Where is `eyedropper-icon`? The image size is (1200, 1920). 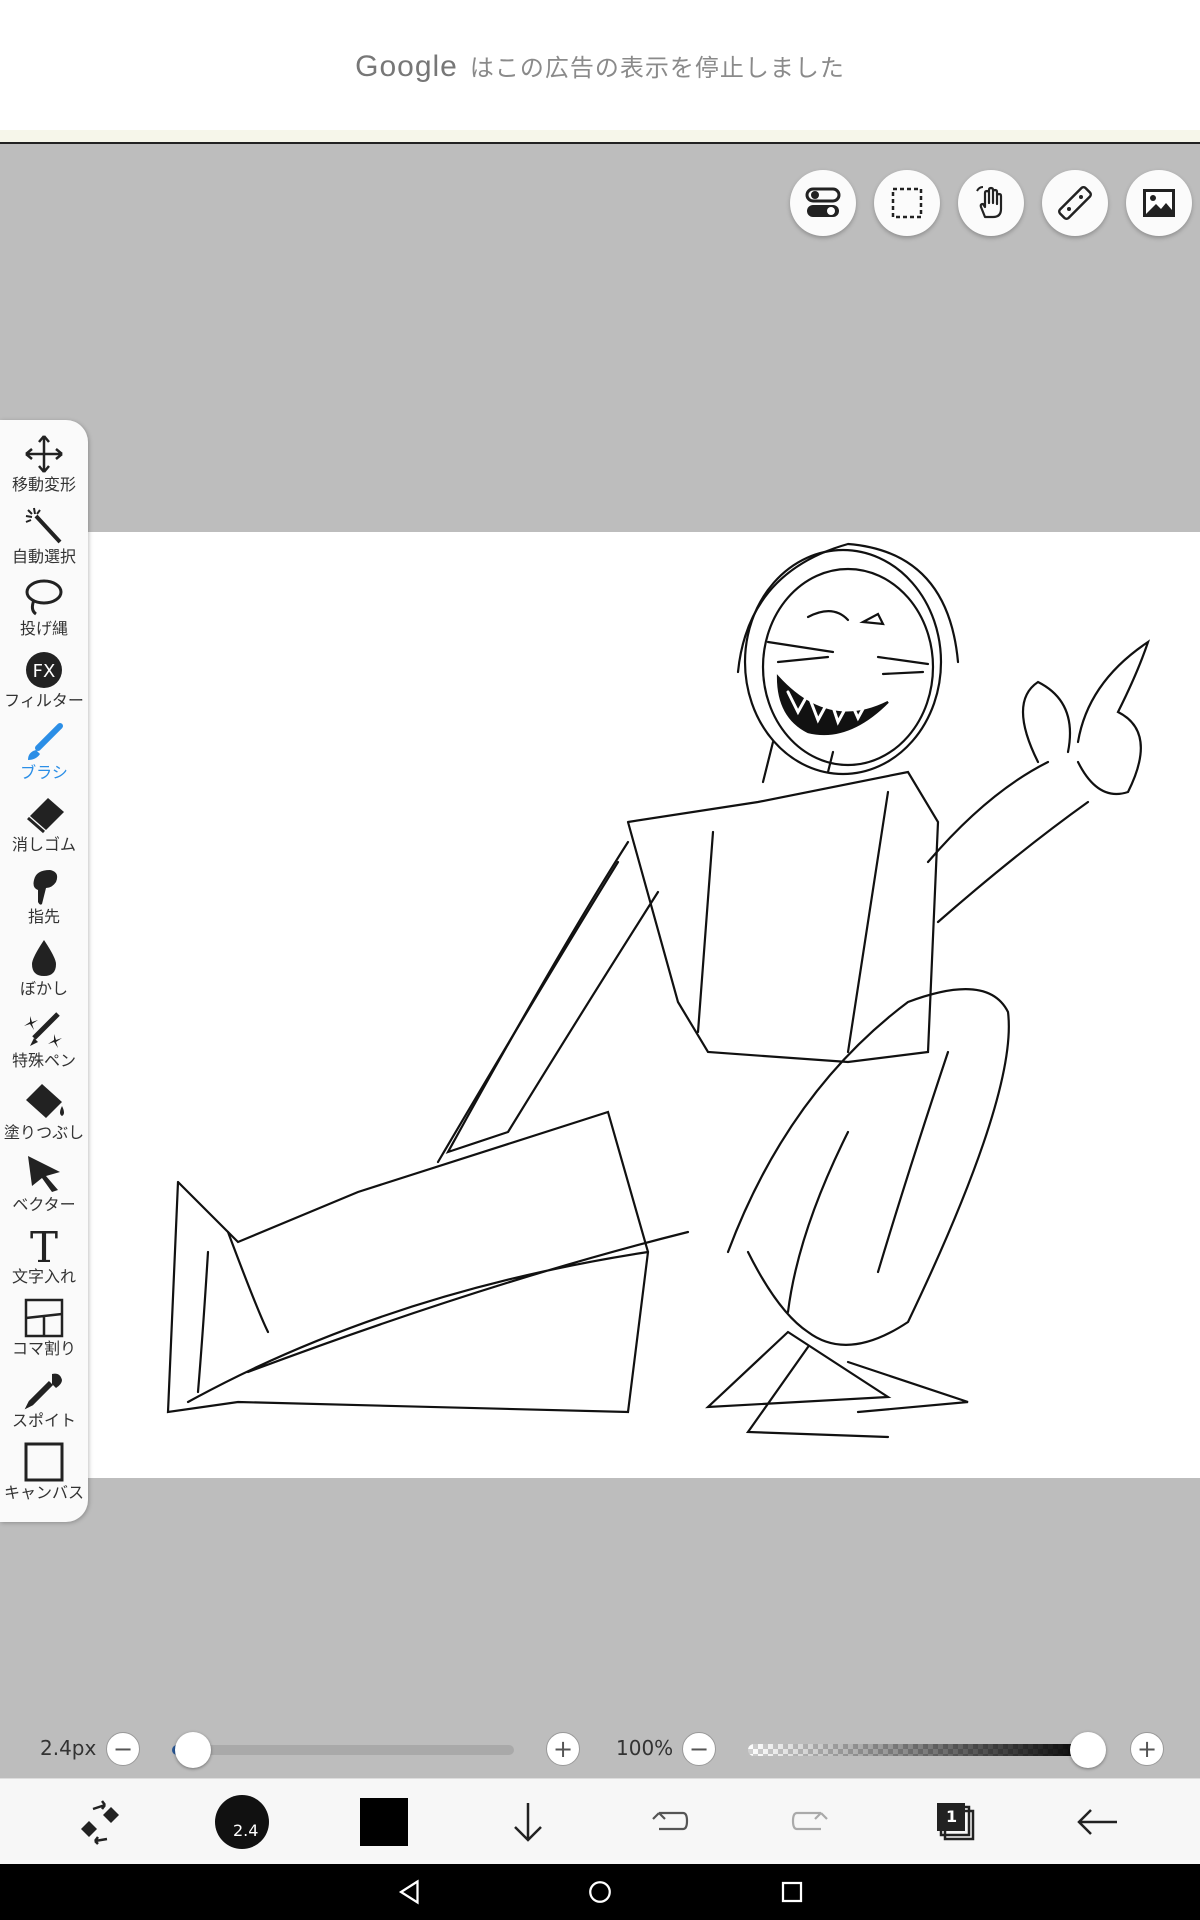
eyedropper-icon is located at coordinates (43, 1391).